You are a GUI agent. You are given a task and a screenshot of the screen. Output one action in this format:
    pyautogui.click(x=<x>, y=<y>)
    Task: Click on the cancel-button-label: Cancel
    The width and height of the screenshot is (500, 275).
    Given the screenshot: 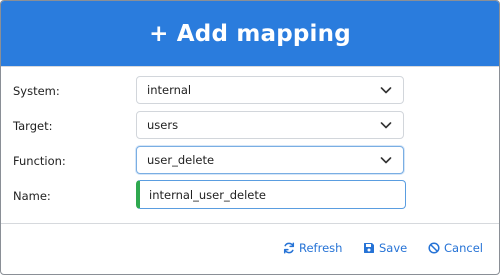 What is the action you would take?
    pyautogui.click(x=463, y=248)
    